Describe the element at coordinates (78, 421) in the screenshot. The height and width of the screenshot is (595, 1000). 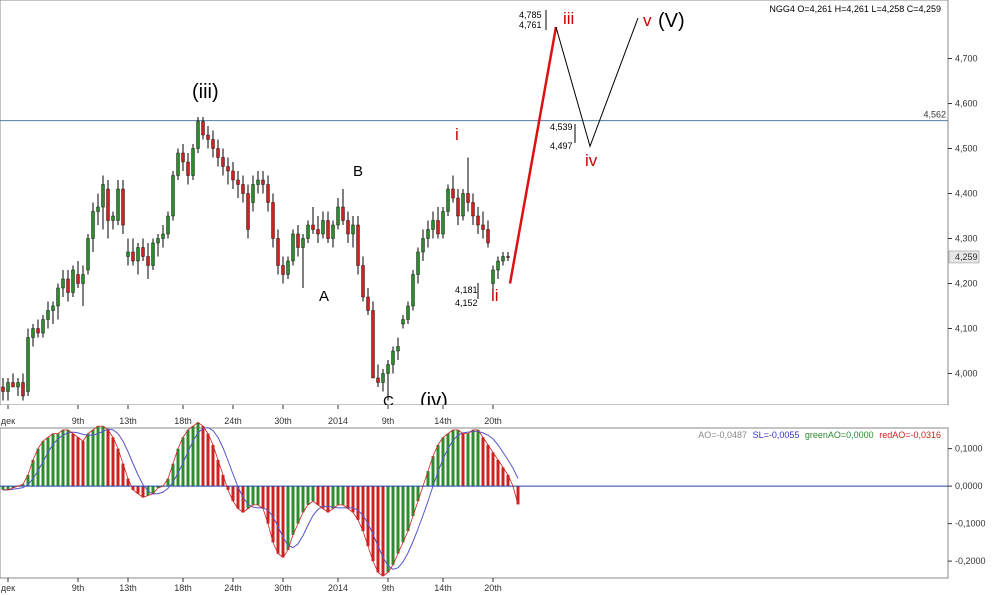
I see `x-tick-label: 9th` at that location.